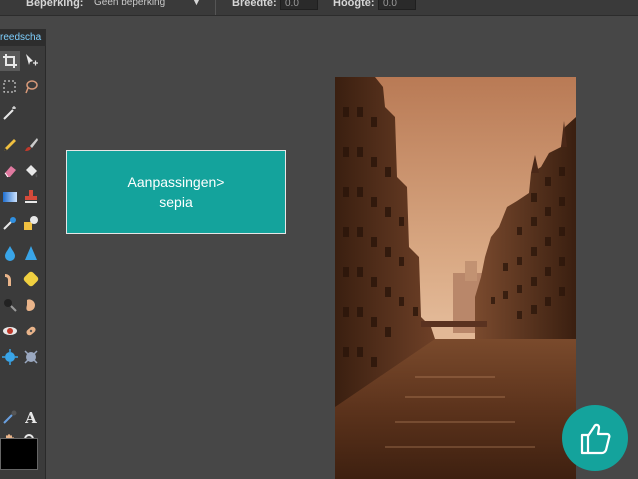 This screenshot has height=479, width=638. I want to click on redeye-icon, so click(10, 331).